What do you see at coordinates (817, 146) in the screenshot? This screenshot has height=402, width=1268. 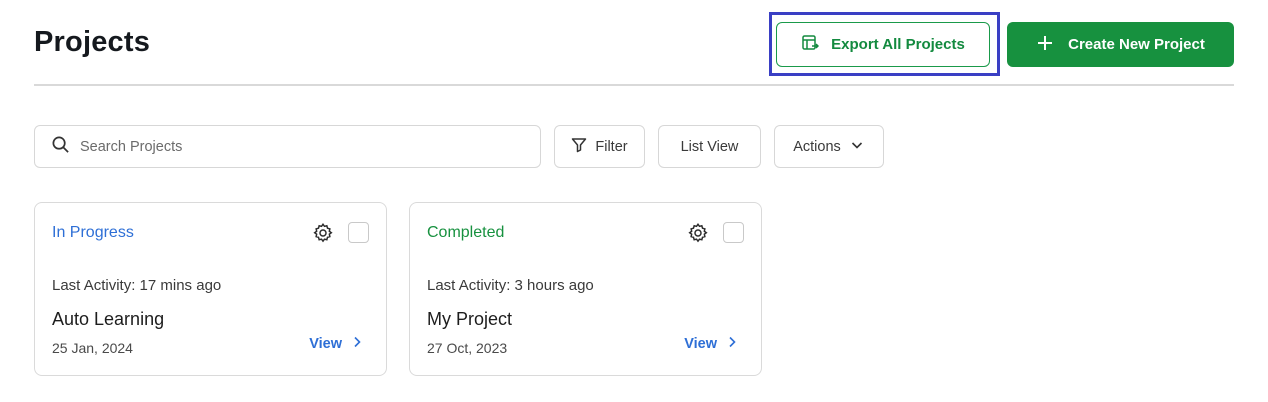 I see `actions-label: Actions` at bounding box center [817, 146].